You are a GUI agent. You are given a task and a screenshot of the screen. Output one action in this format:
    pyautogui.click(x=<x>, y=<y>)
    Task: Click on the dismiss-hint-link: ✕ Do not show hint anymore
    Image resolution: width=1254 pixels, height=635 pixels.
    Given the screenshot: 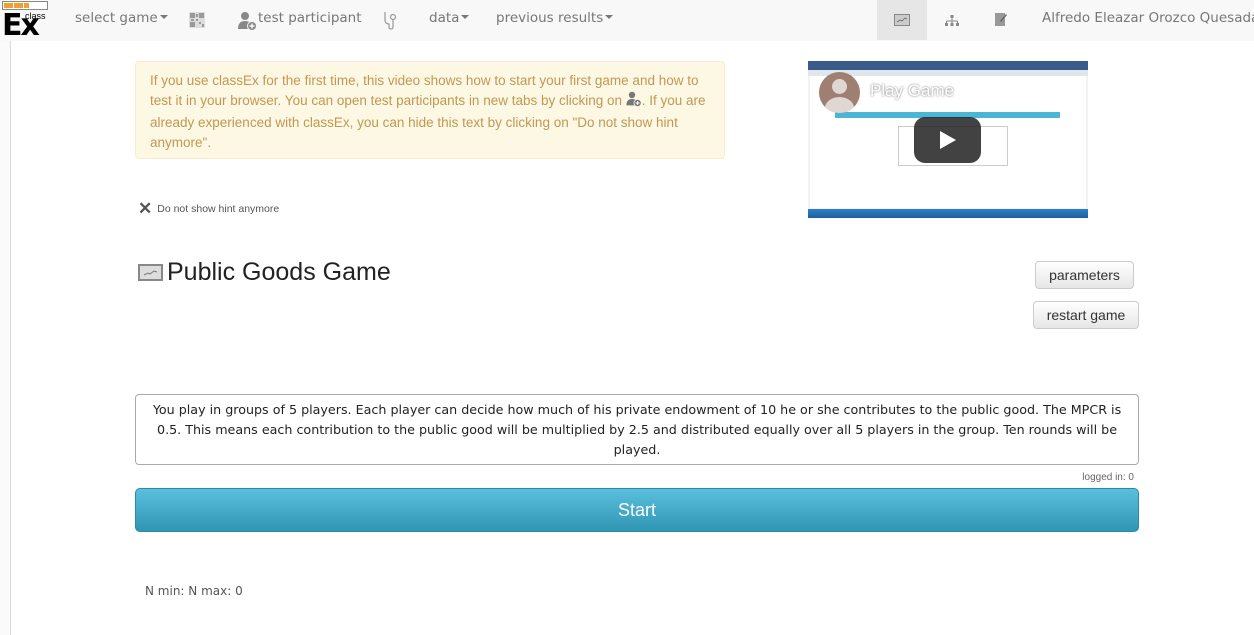 What is the action you would take?
    pyautogui.click(x=209, y=208)
    